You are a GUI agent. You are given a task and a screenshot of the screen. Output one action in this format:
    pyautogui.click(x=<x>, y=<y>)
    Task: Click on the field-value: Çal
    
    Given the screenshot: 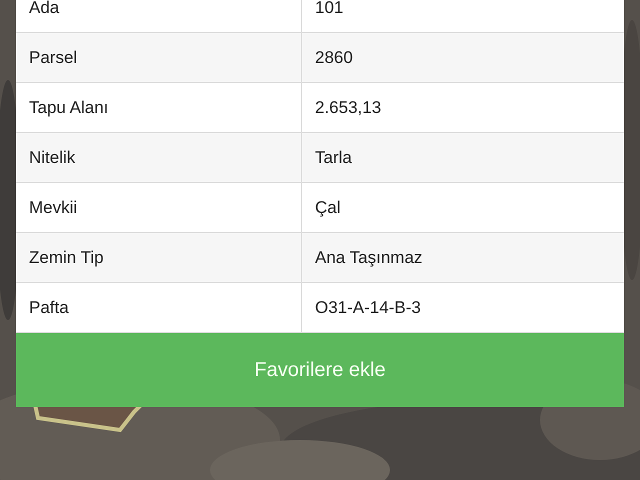 What is the action you would take?
    pyautogui.click(x=328, y=207)
    